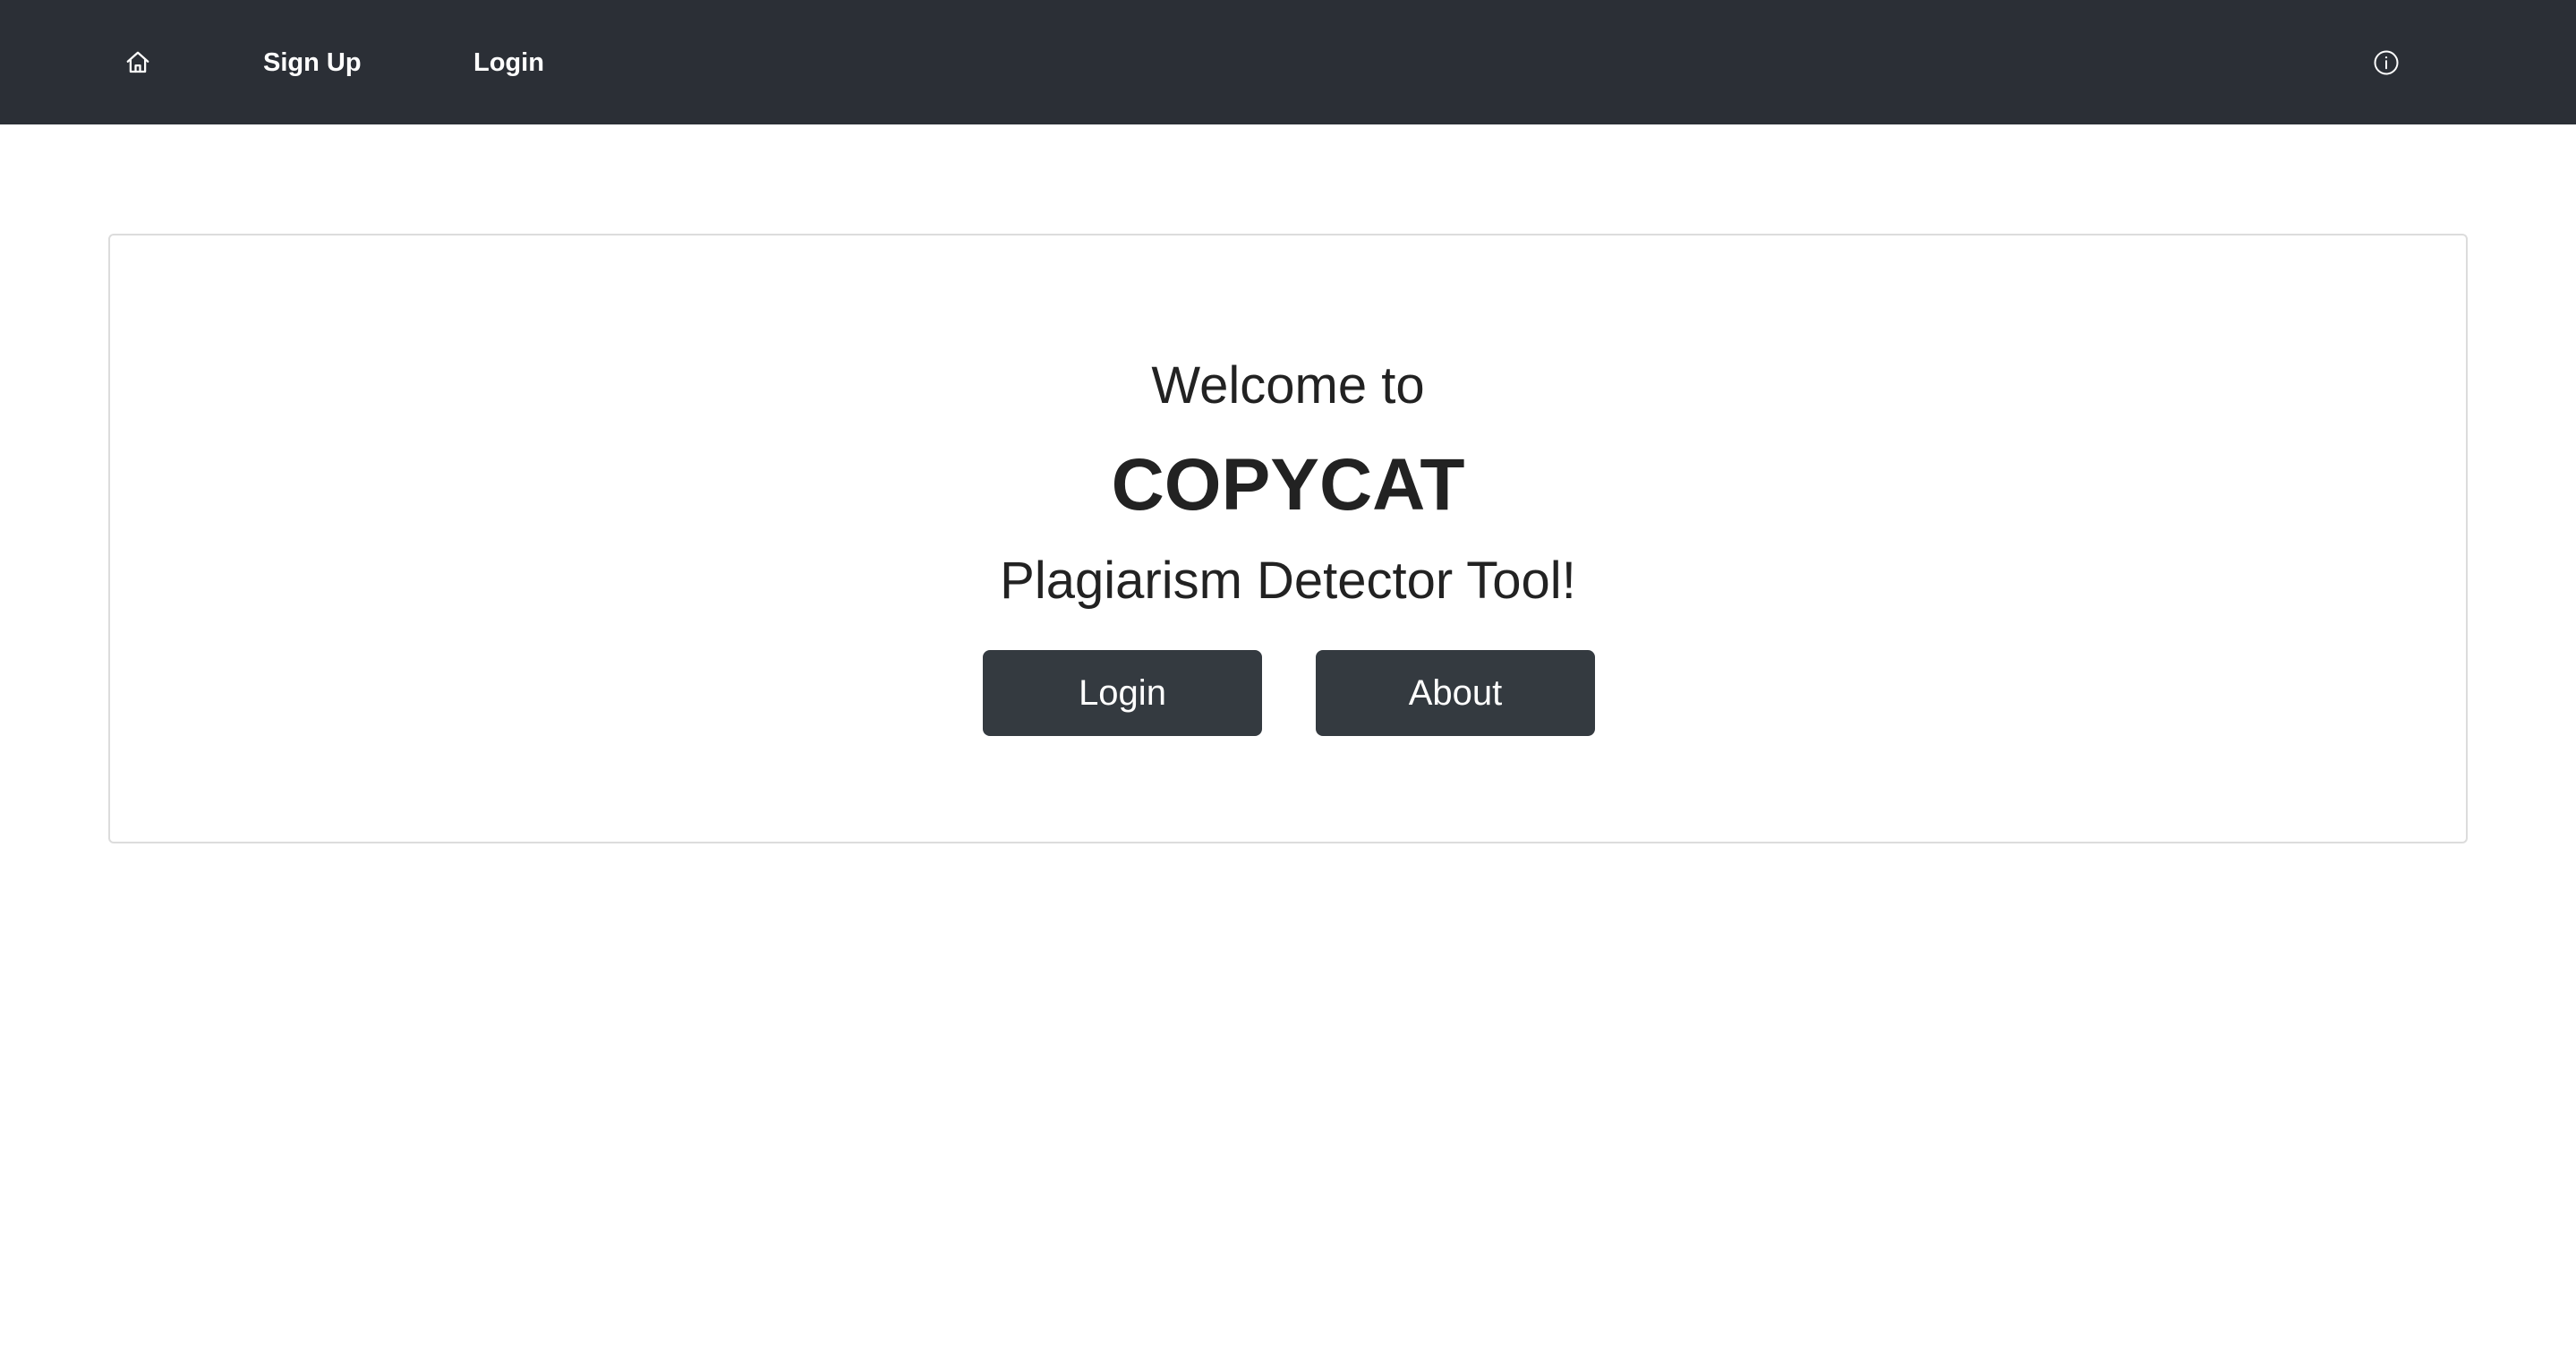 The width and height of the screenshot is (2576, 1361). Describe the element at coordinates (1455, 693) in the screenshot. I see `about-button: About` at that location.